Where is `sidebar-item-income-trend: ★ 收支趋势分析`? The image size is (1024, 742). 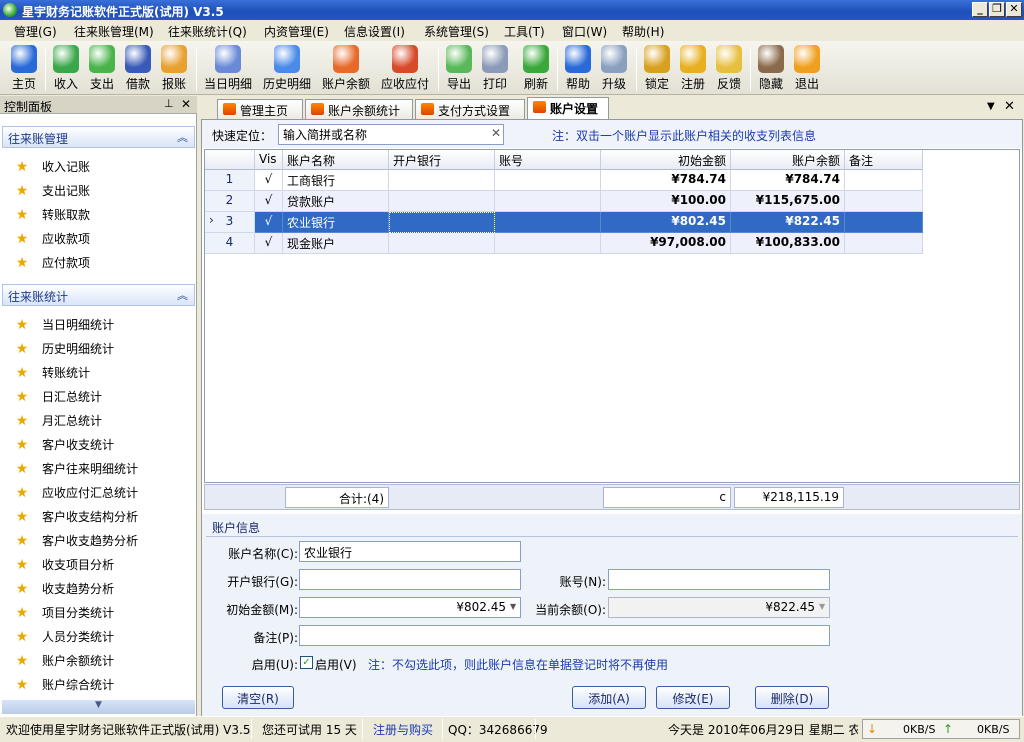
sidebar-item-income-trend: ★ 收支趋势分析 is located at coordinates (64, 588).